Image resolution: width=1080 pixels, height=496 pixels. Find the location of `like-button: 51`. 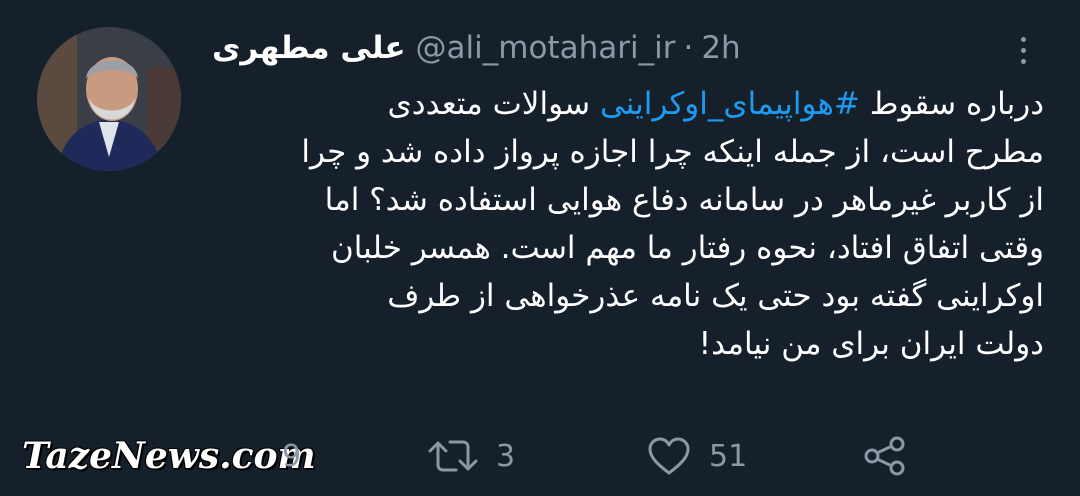

like-button: 51 is located at coordinates (697, 456).